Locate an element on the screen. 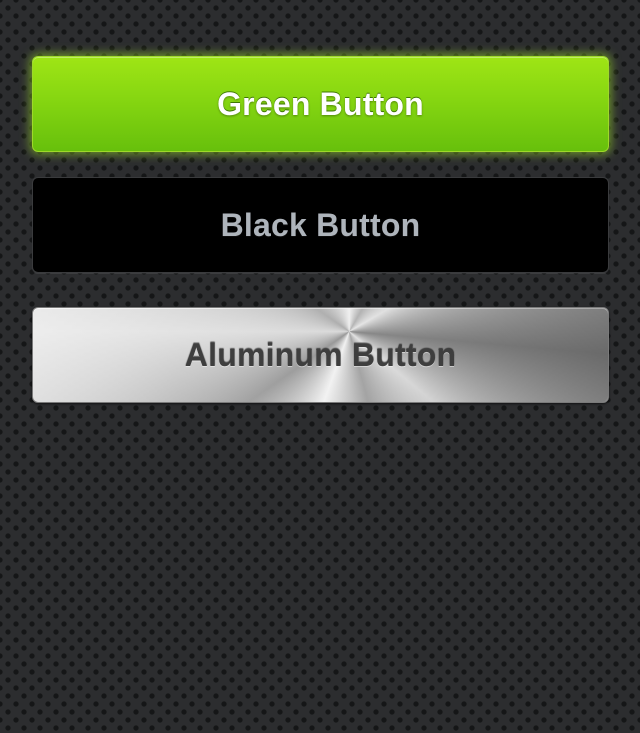 The image size is (640, 733). green-button: Green Button is located at coordinates (320, 104).